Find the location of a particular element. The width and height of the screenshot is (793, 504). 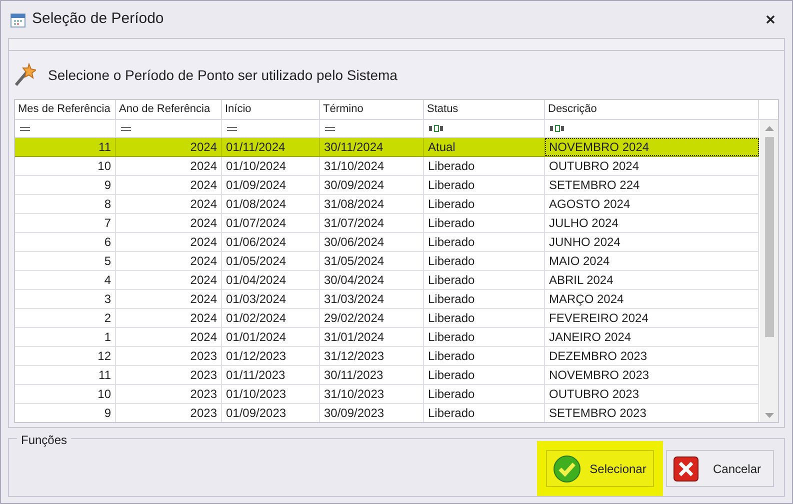

table-row: 5 2024 01/05/2024 31/05/2024 Liberado MAIO 2024 is located at coordinates (387, 261).